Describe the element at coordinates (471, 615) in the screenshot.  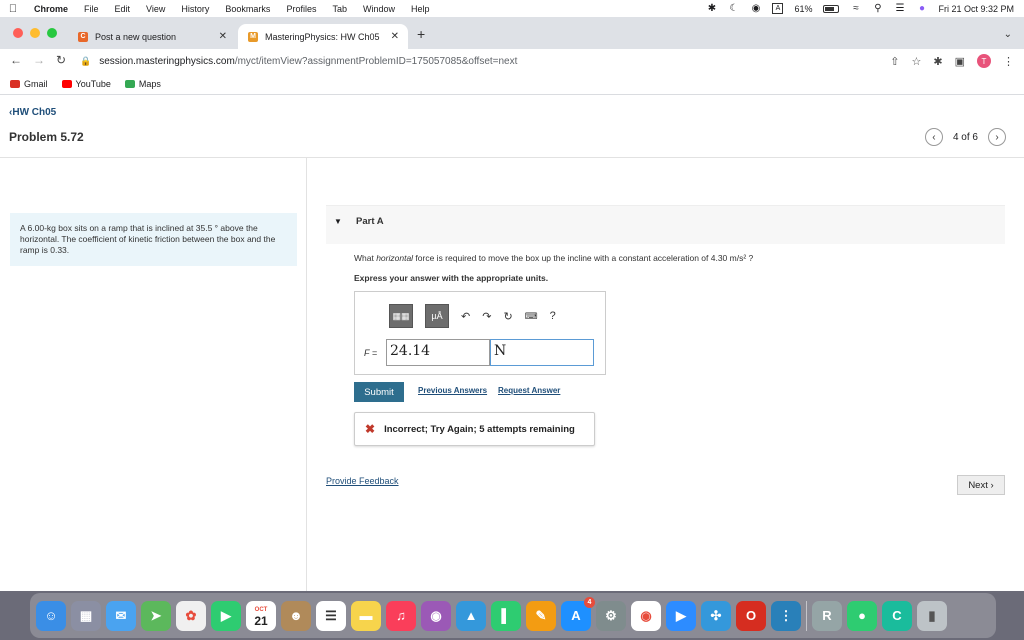
I see `keynote-icon: ▲` at that location.